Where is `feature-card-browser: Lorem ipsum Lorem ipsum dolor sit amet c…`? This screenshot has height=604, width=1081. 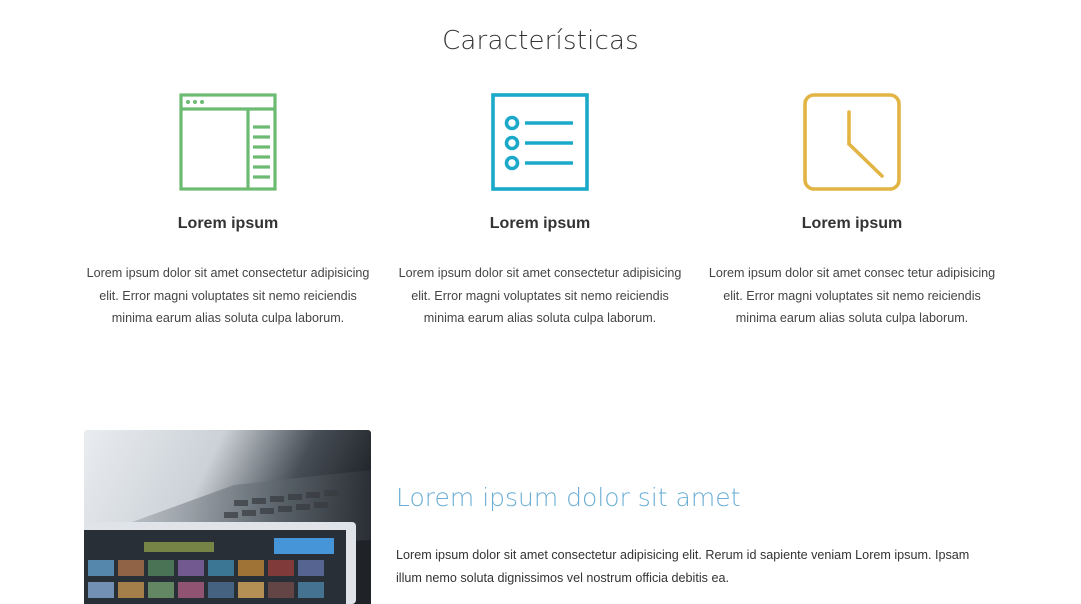 feature-card-browser: Lorem ipsum Lorem ipsum dolor sit amet c… is located at coordinates (228, 211).